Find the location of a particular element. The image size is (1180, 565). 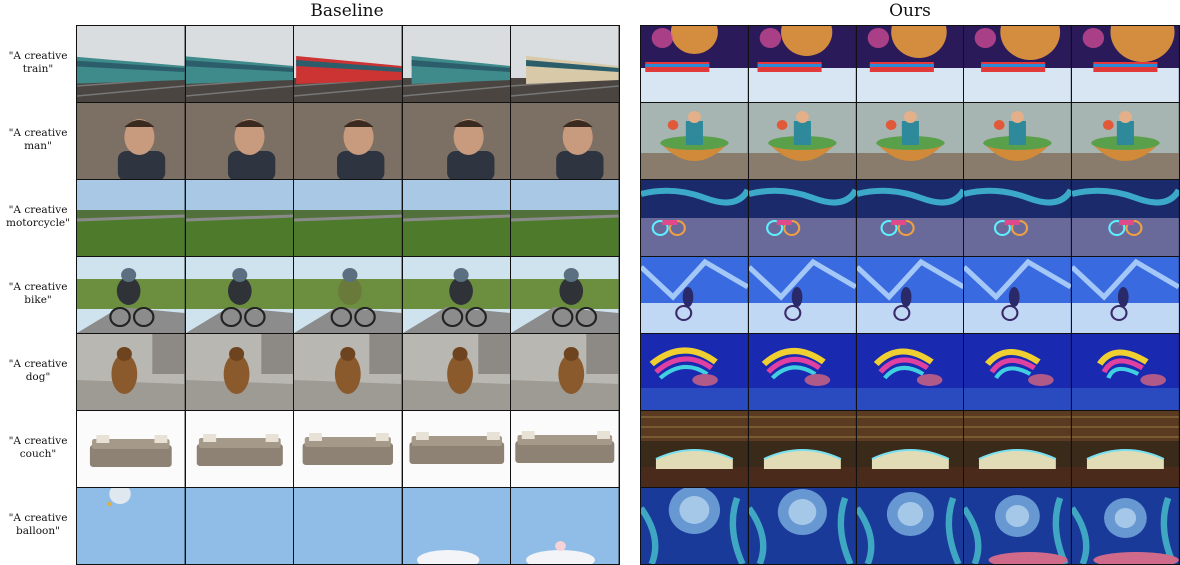

row-label-train: "A creative train" is located at coordinates (38, 62).